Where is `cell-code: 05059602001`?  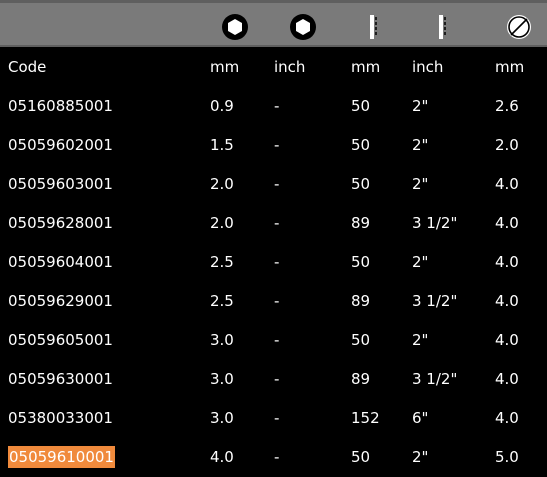
cell-code: 05059602001 is located at coordinates (60, 145).